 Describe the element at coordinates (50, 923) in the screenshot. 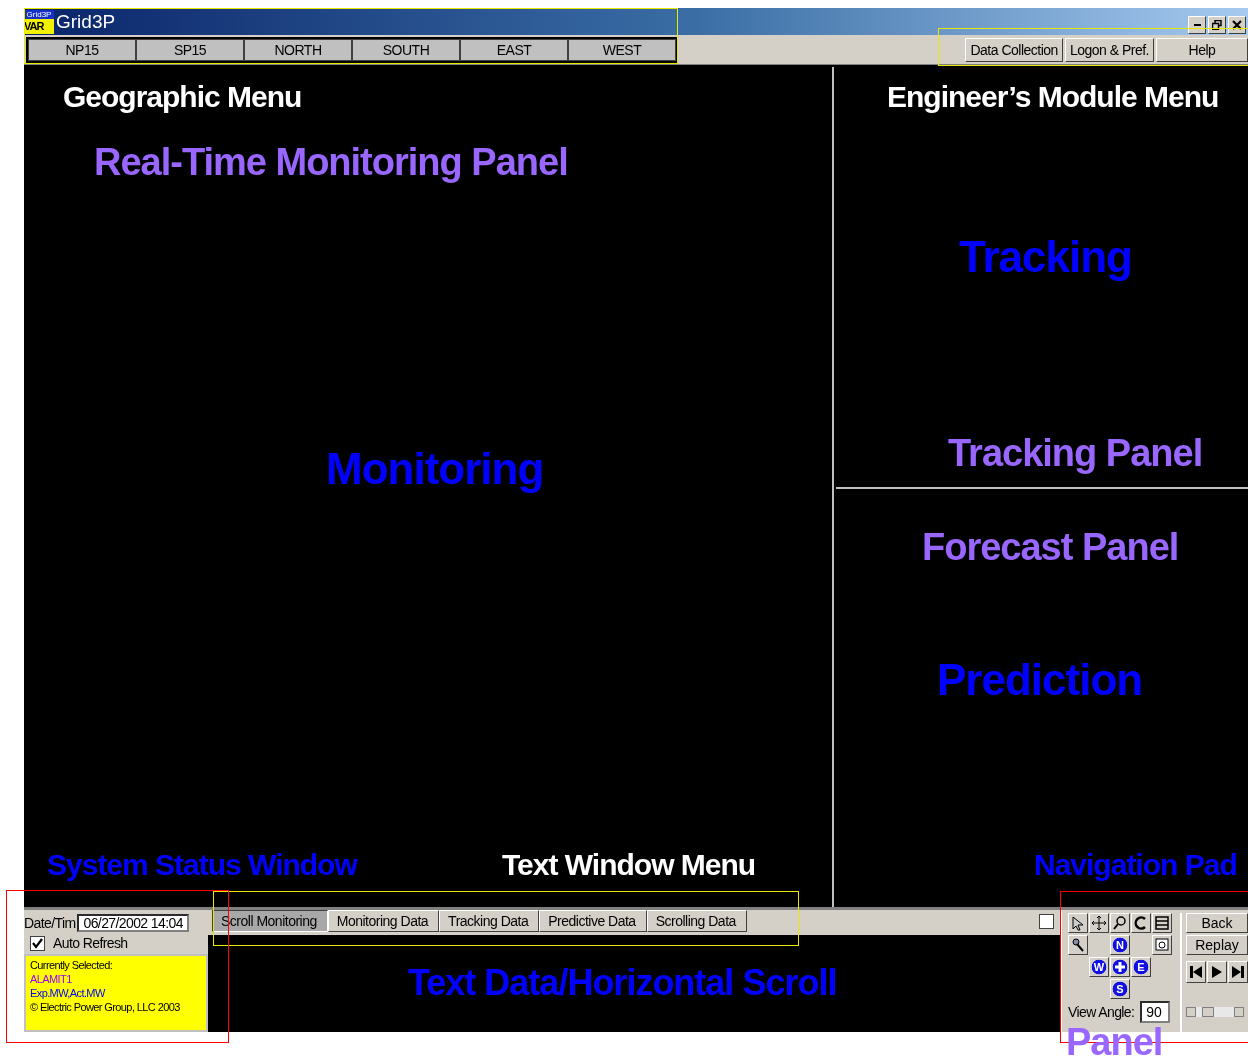

I see `date-label: Date/Tim` at that location.